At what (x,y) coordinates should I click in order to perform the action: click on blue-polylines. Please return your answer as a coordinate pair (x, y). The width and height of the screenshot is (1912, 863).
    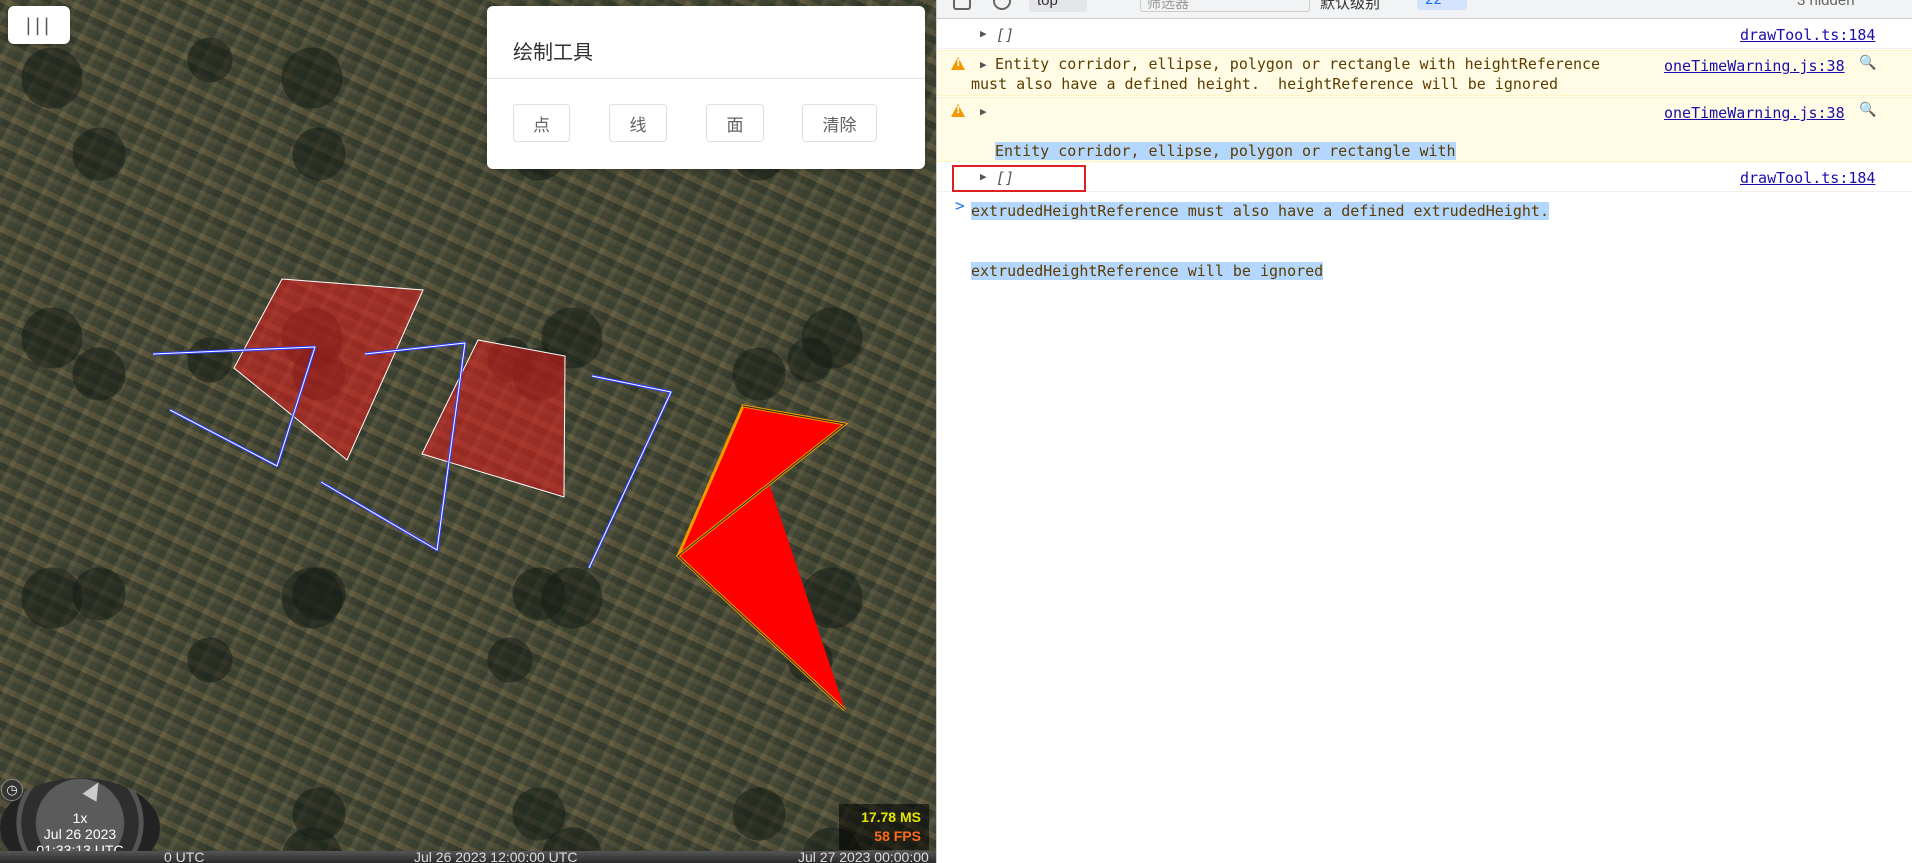
    Looking at the image, I should click on (412, 455).